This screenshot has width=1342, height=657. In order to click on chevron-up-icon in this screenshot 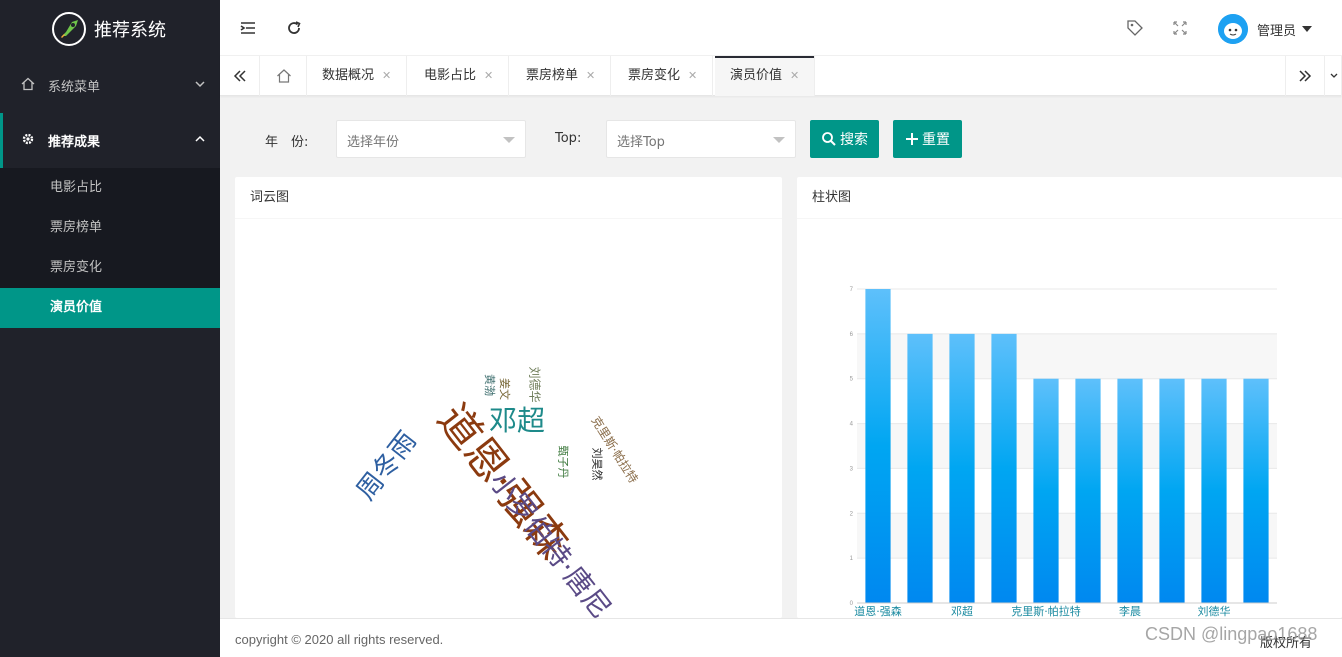, I will do `click(200, 139)`.